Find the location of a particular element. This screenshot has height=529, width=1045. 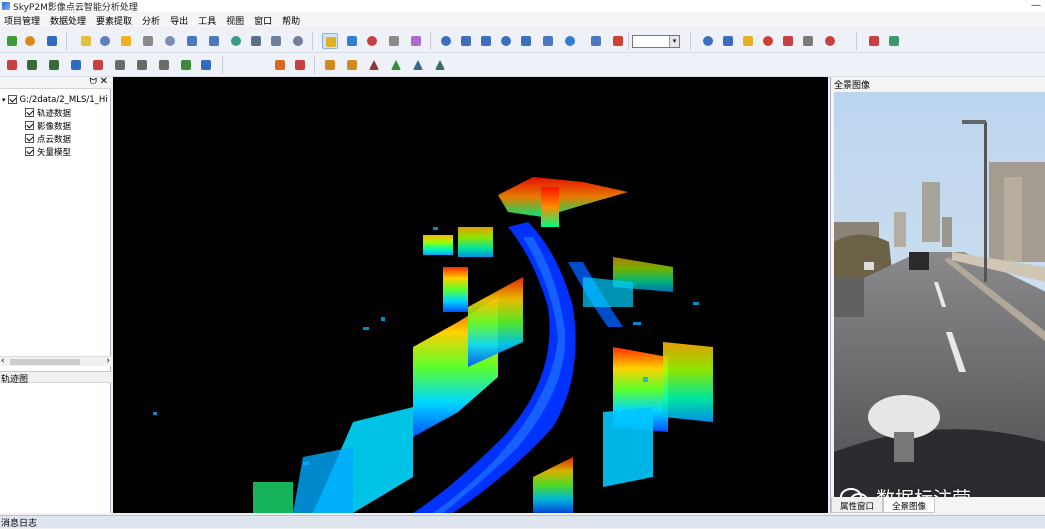

main-toolbar: ▾ is located at coordinates (522, 41).